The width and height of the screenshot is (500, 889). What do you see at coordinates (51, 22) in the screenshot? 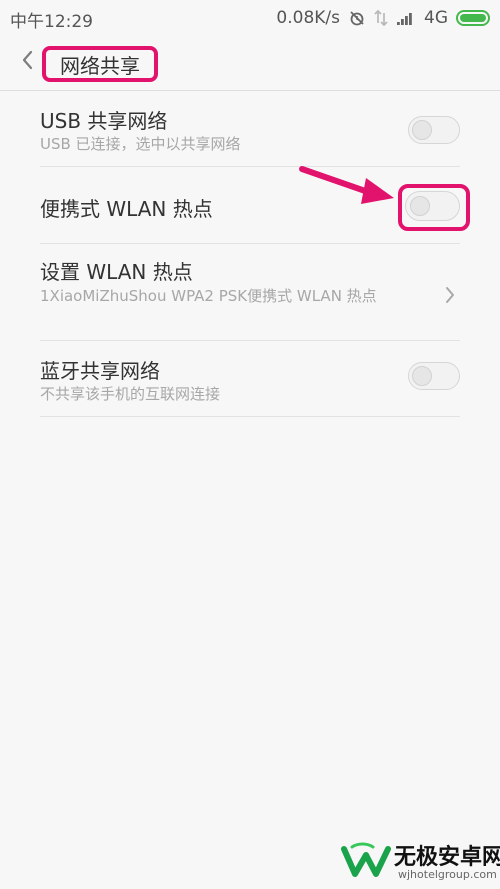
I see `status-time: 中午12:29` at bounding box center [51, 22].